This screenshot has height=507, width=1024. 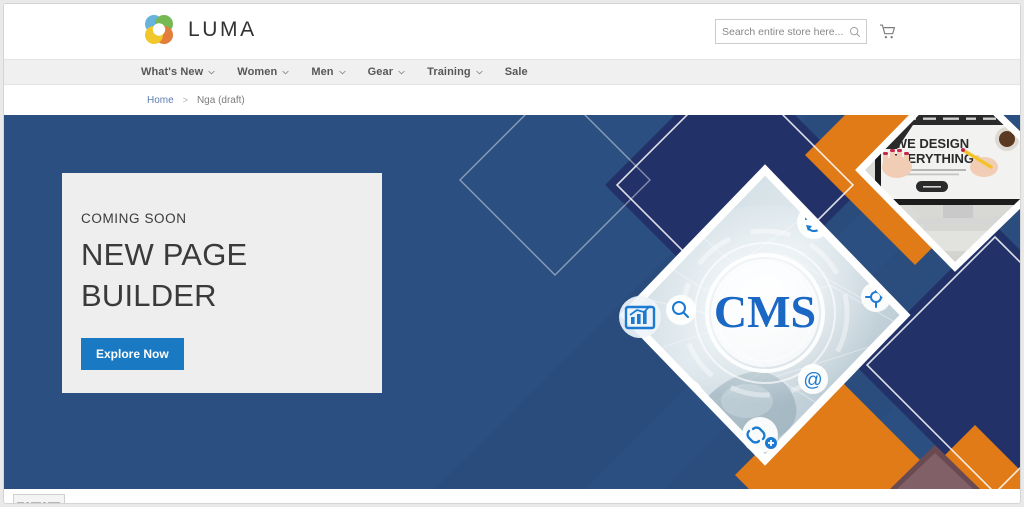 What do you see at coordinates (159, 29) in the screenshot?
I see `luma-flower-logo-icon` at bounding box center [159, 29].